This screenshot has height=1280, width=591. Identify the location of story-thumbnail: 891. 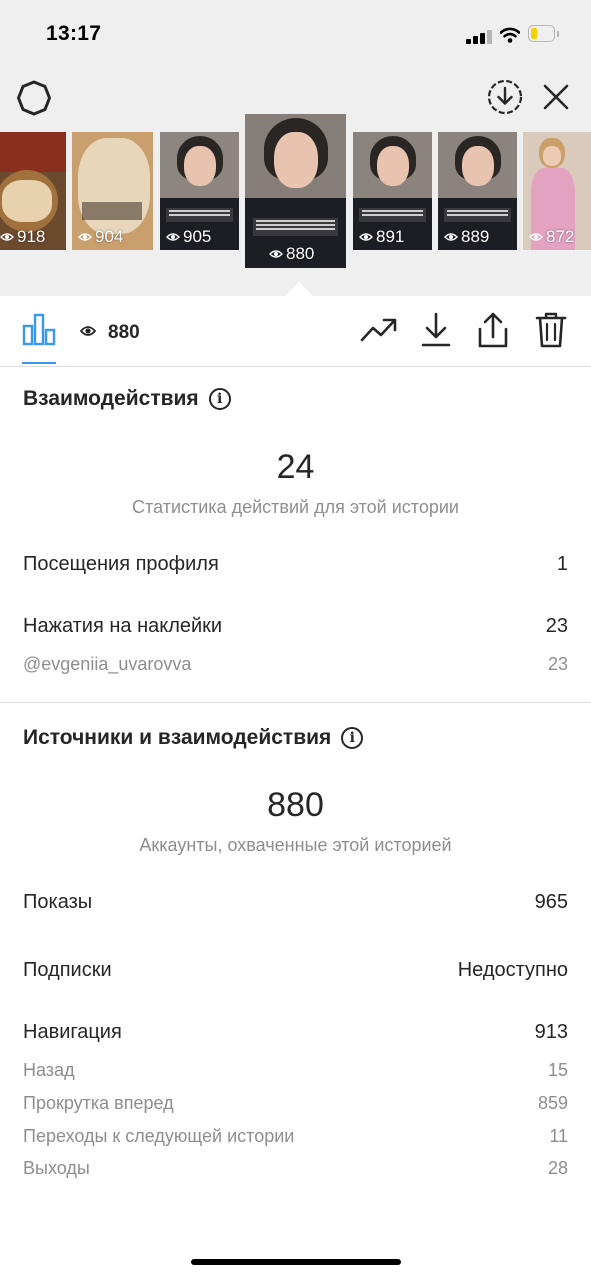
(392, 191).